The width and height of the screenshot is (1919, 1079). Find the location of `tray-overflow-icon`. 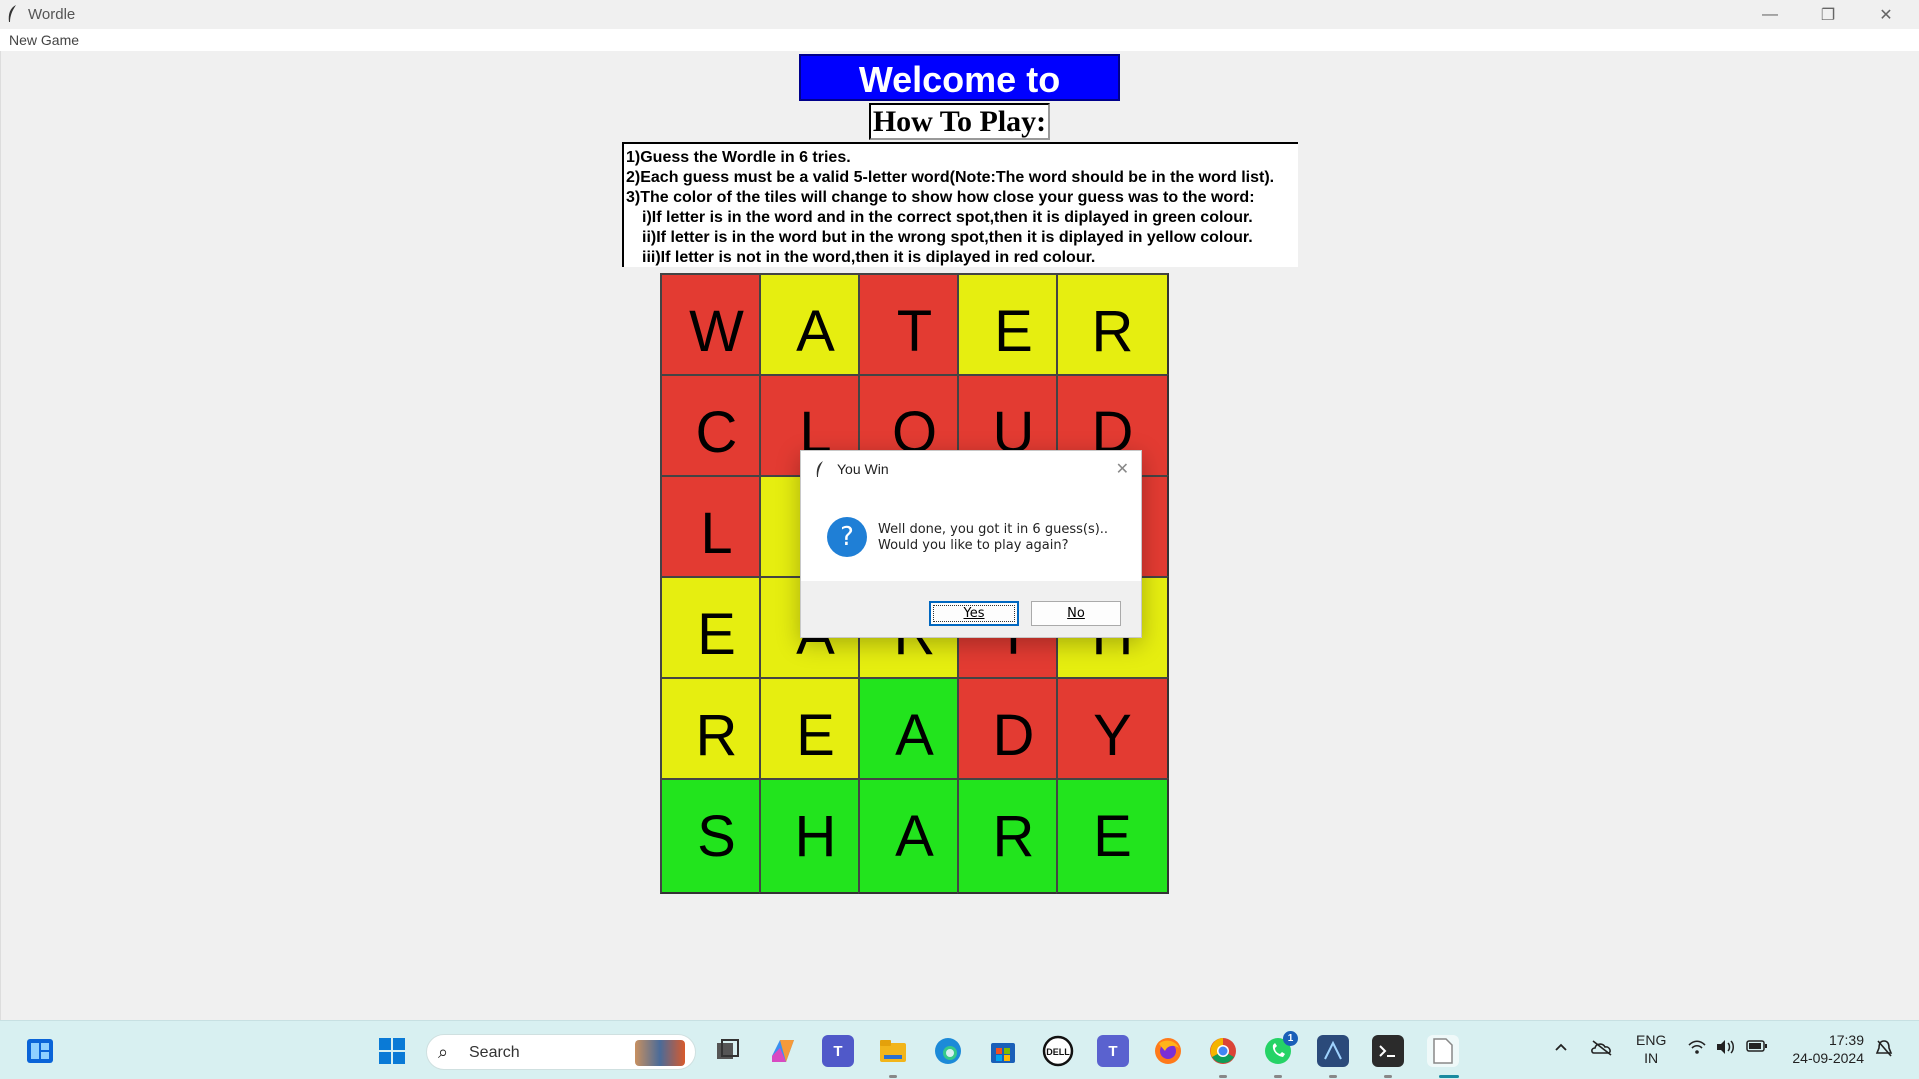

tray-overflow-icon is located at coordinates (1561, 1049).